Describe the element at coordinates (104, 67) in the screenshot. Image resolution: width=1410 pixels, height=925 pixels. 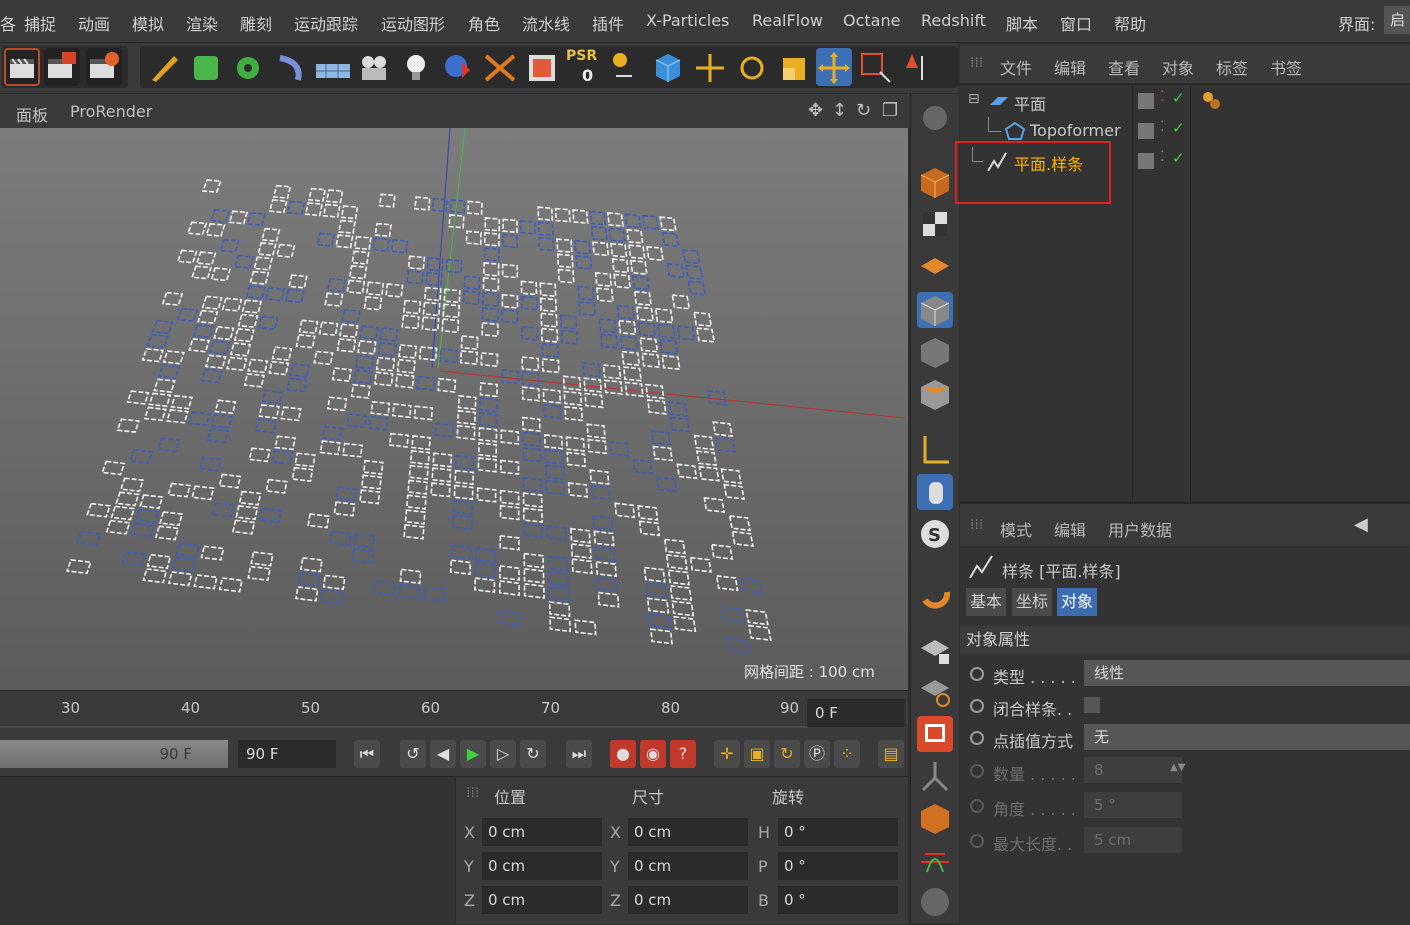
I see `render-settings-button` at that location.